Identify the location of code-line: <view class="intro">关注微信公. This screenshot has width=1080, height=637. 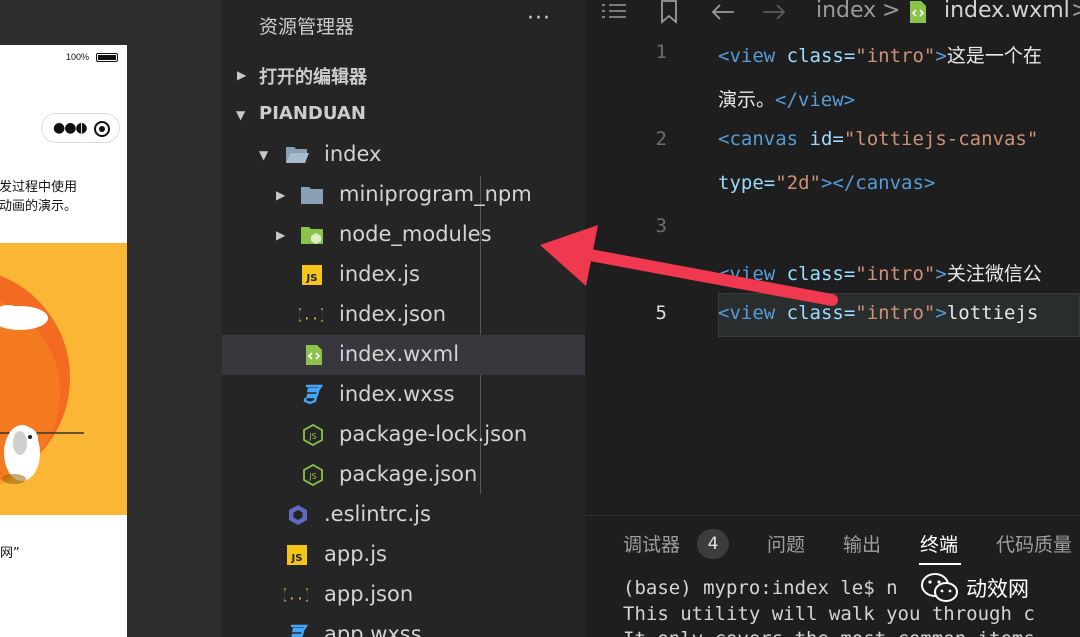
(880, 272).